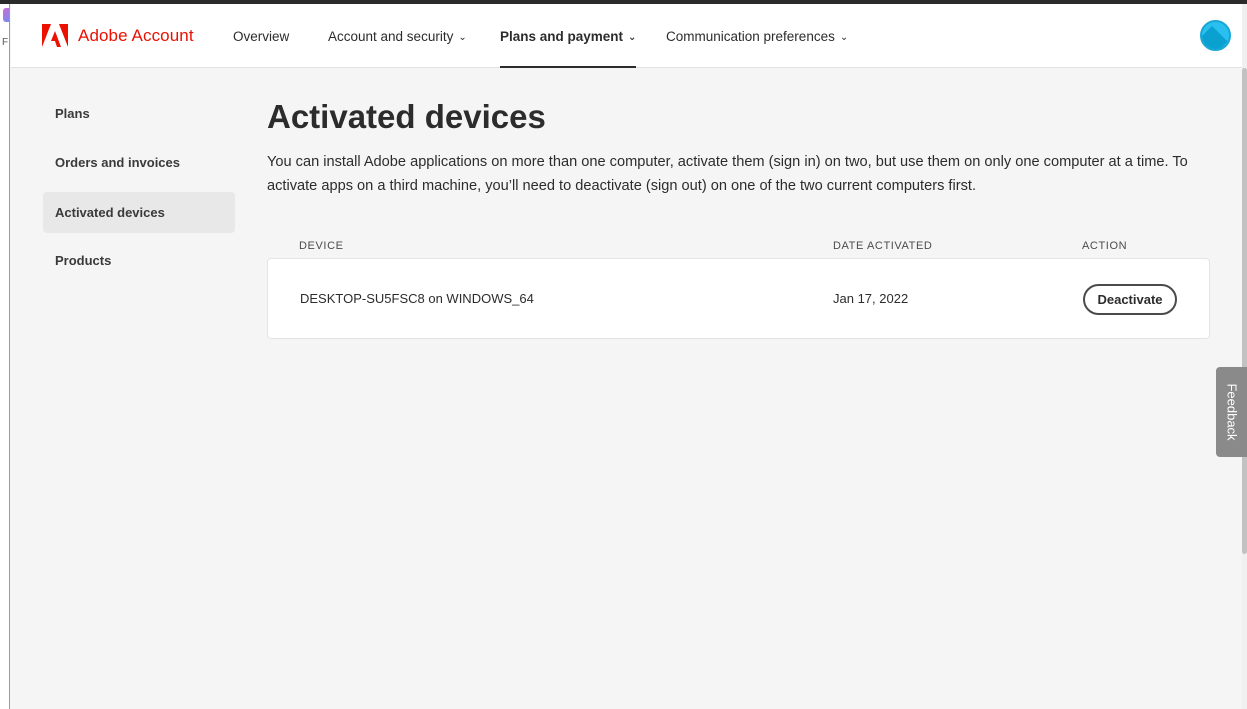 The width and height of the screenshot is (1247, 709). Describe the element at coordinates (883, 246) in the screenshot. I see `column-header-date-activated: DATE ACTIVATED` at that location.